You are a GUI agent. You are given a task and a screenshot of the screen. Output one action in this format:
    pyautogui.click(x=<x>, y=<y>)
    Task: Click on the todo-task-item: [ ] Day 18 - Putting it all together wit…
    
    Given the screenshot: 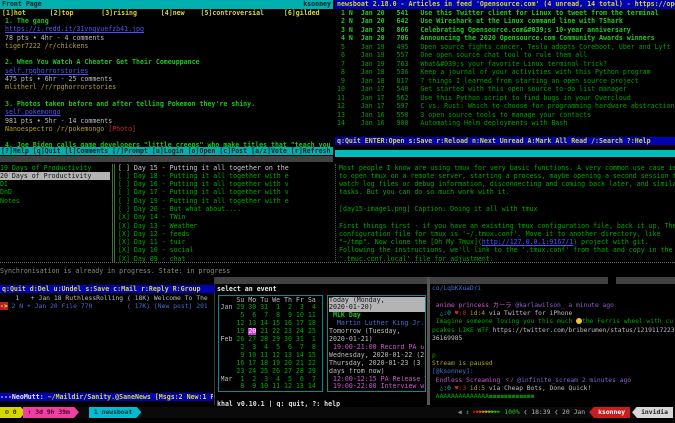 What is the action you would take?
    pyautogui.click(x=225, y=176)
    